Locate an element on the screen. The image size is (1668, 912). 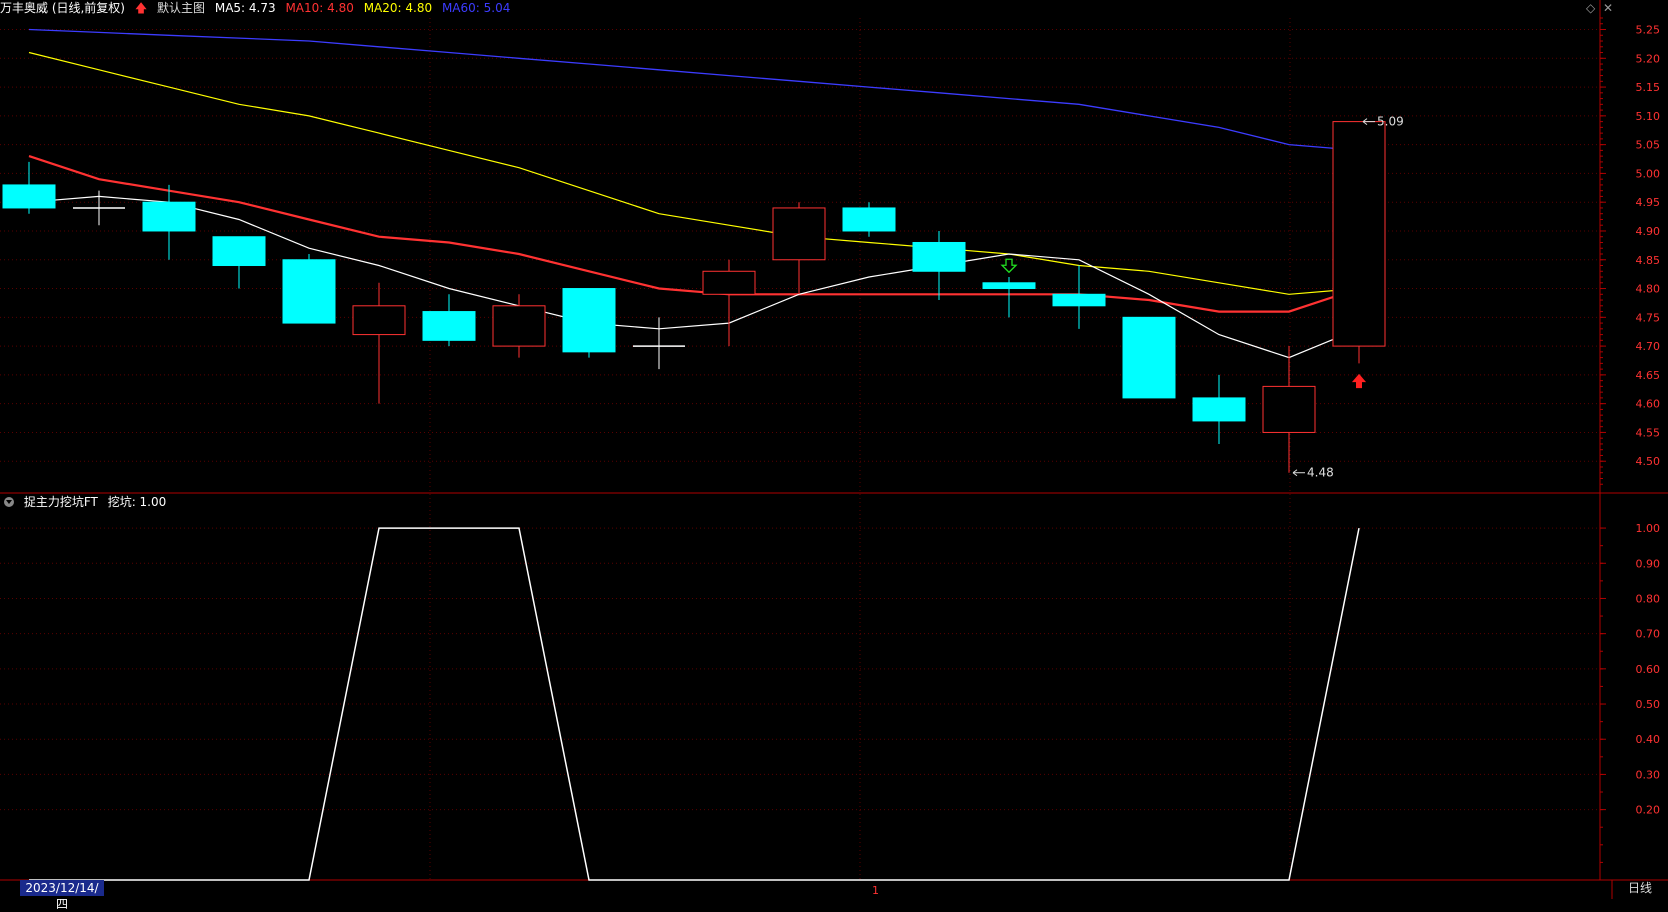
indicator-tick-label: 0.40 is located at coordinates (1648, 739).